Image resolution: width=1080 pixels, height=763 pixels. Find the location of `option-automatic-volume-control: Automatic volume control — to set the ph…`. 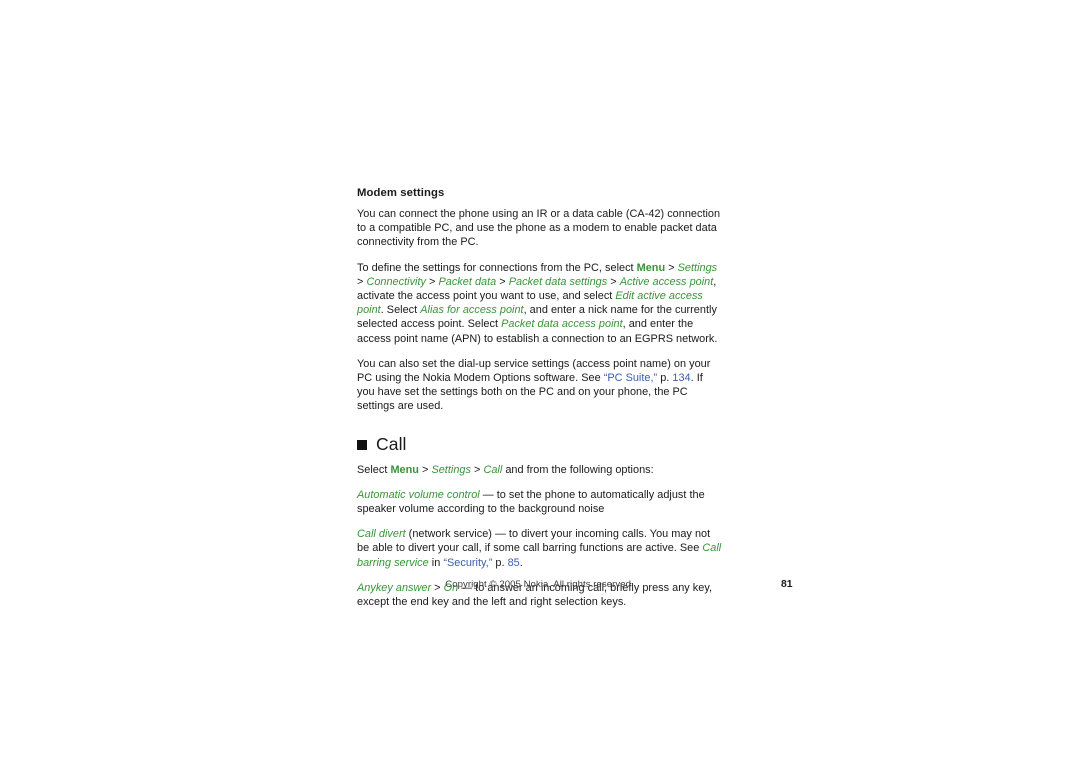

option-automatic-volume-control: Automatic volume control — to set the ph… is located at coordinates (531, 502).